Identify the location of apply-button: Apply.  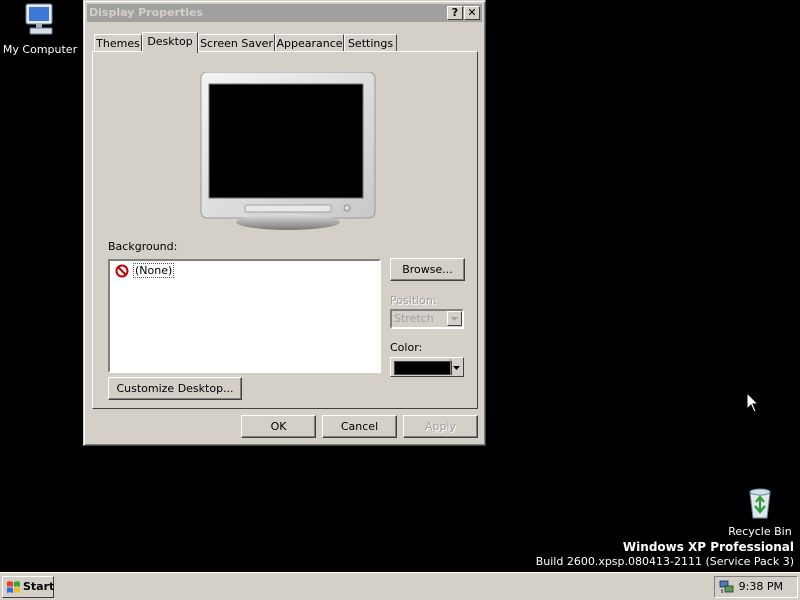
(440, 426).